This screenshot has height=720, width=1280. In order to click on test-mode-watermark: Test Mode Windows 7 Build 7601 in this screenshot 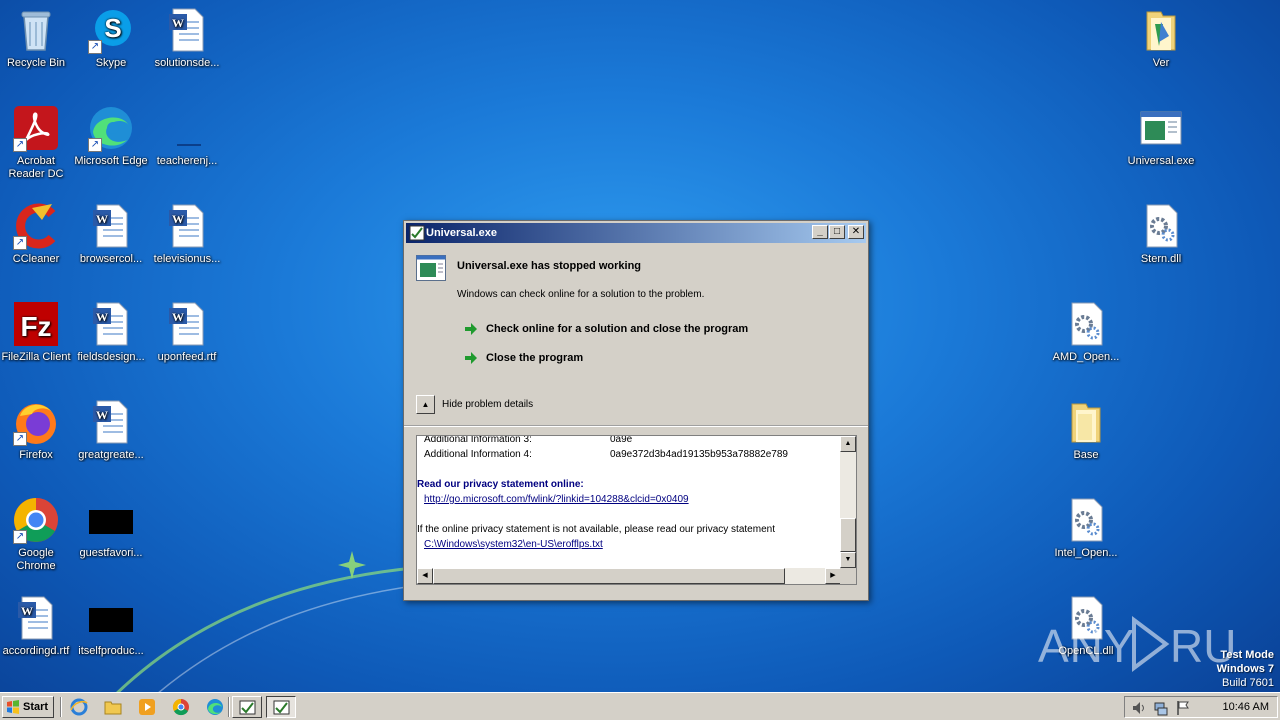, I will do `click(1245, 669)`.